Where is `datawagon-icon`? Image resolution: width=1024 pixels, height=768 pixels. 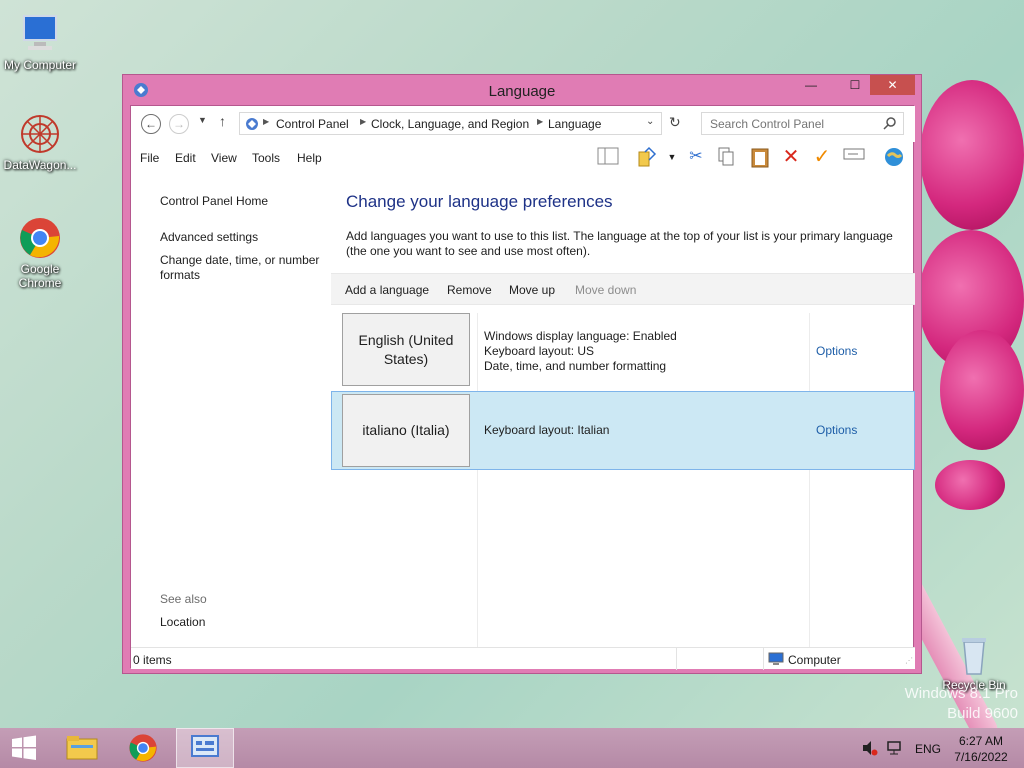 datawagon-icon is located at coordinates (40, 134).